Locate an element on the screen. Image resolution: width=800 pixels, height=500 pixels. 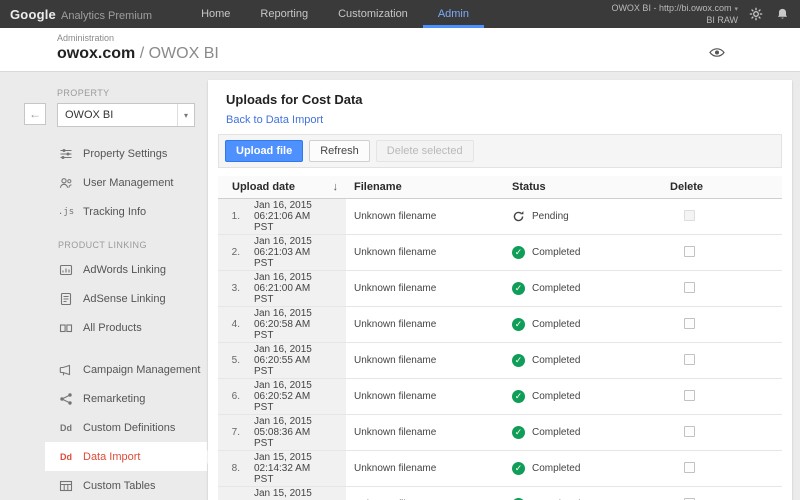
sidebar-item-all-products: All Products is located at coordinates (126, 327).